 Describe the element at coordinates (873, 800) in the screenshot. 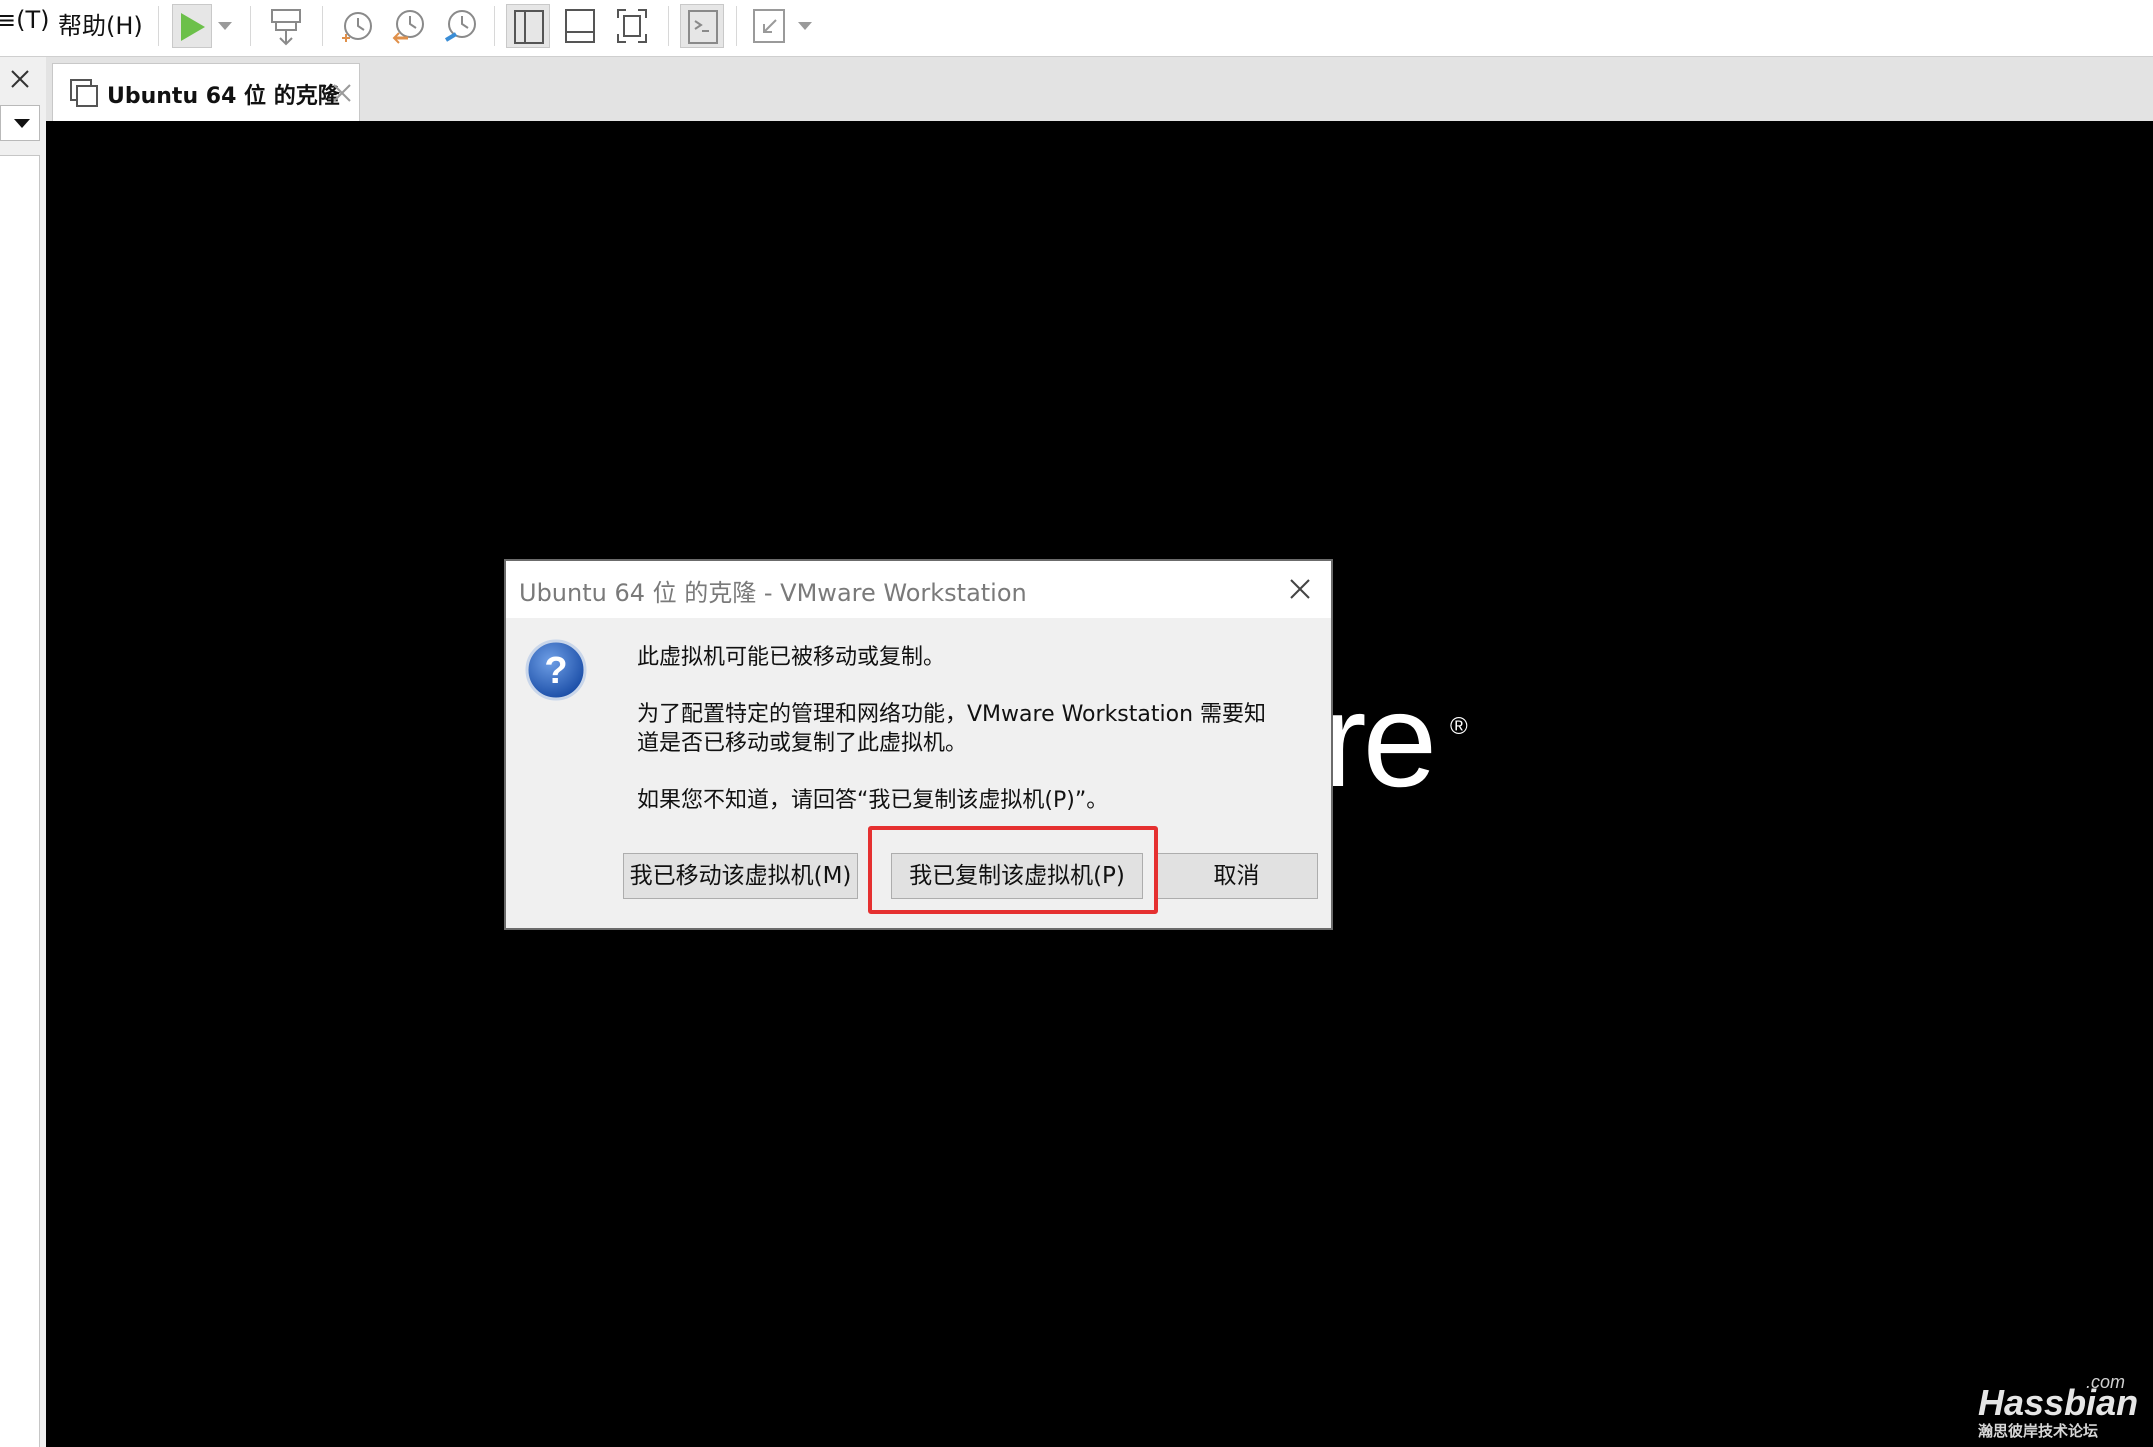

I see `dialog-message-line-4: 如果您不知道，请回答“我已复制该虚拟机(P)”。` at that location.